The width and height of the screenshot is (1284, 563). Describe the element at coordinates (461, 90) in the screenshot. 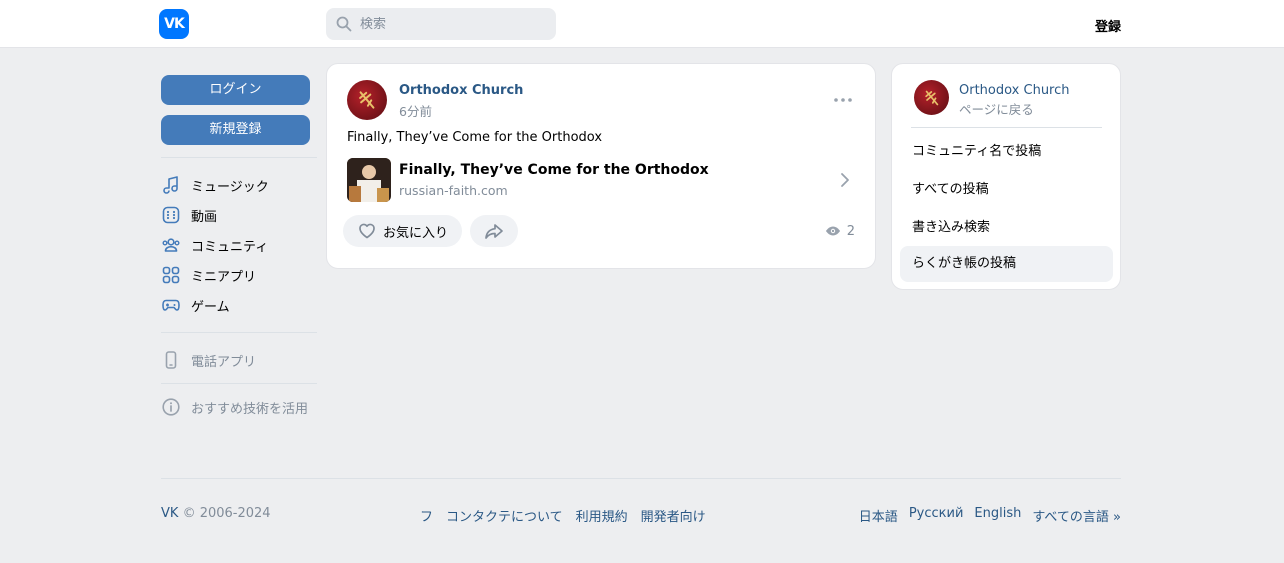

I see `post-author: Orthodox Church` at that location.